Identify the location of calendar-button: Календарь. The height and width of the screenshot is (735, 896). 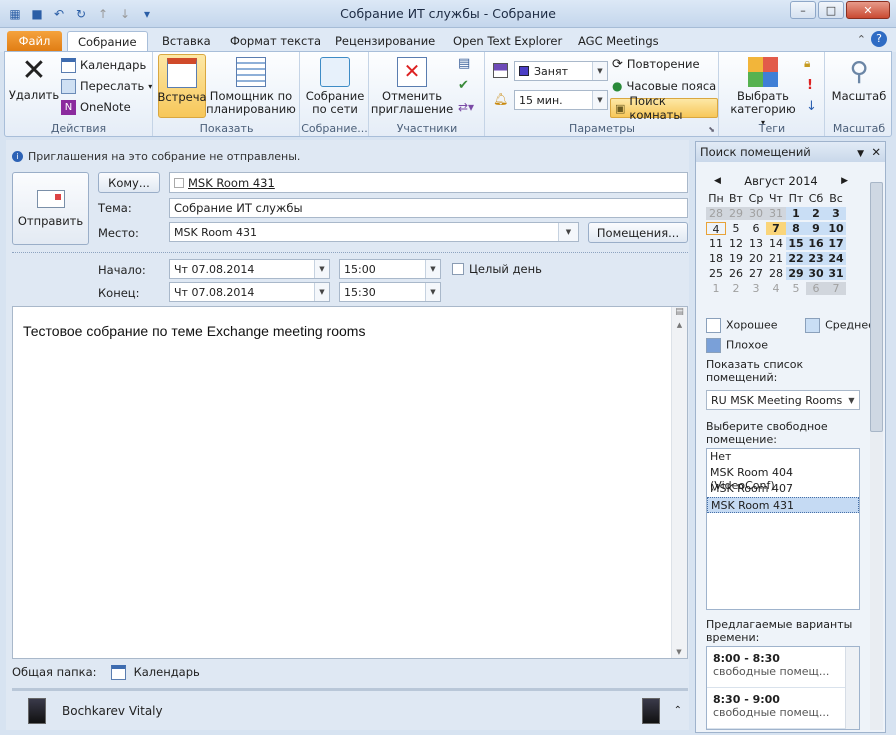
(103, 65).